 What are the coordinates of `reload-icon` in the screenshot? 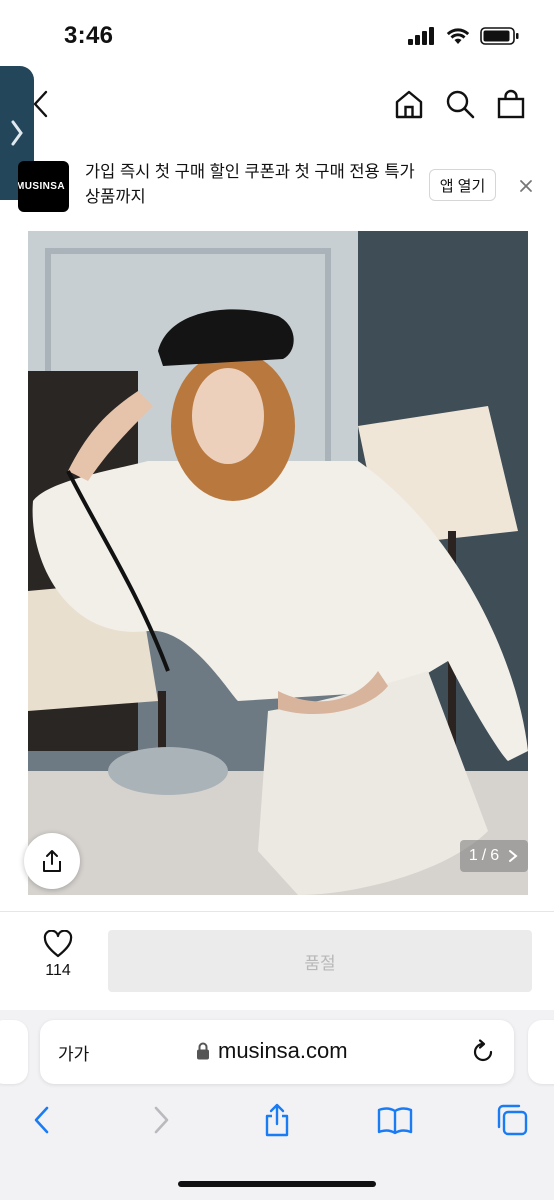 It's located at (483, 1050).